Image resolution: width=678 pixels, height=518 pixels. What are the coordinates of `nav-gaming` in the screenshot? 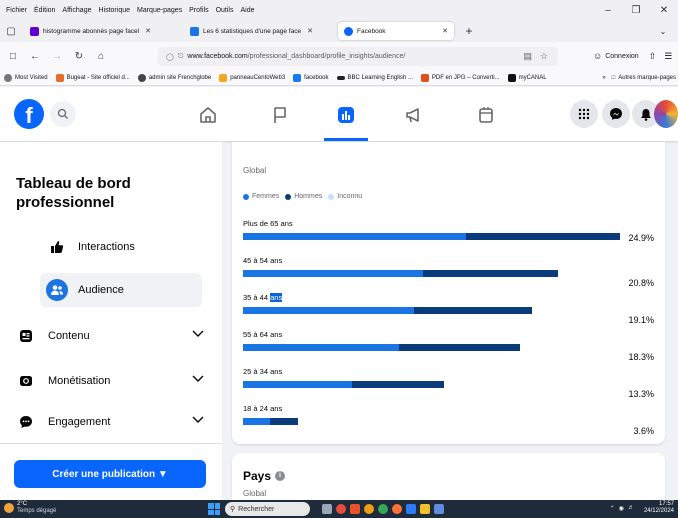 It's located at (486, 115).